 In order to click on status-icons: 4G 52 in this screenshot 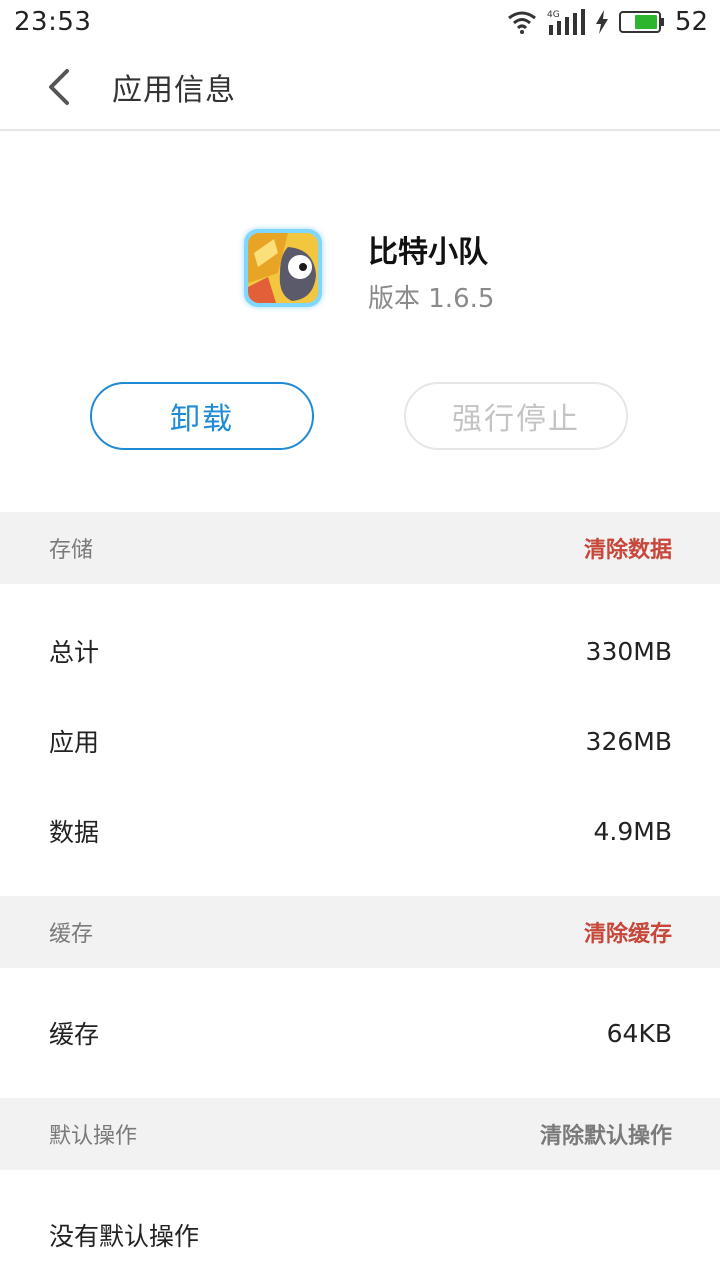, I will do `click(607, 22)`.